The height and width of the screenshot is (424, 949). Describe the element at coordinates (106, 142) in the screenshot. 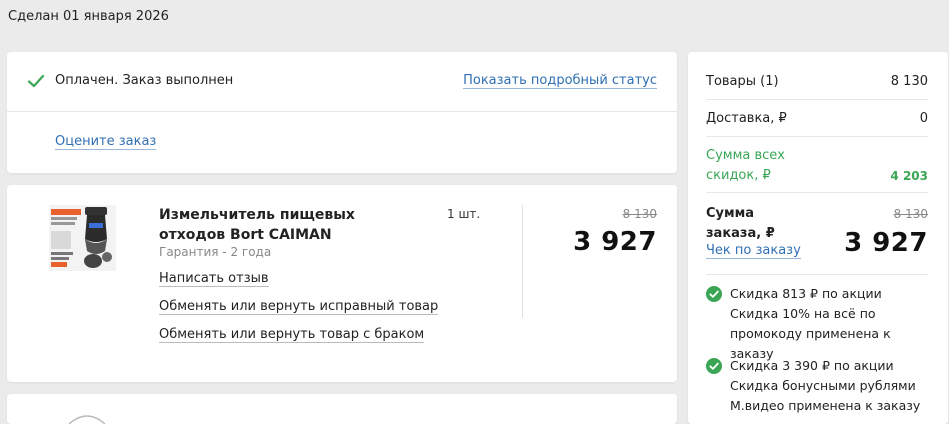

I see `rate-order-link: Оцените заказ` at that location.